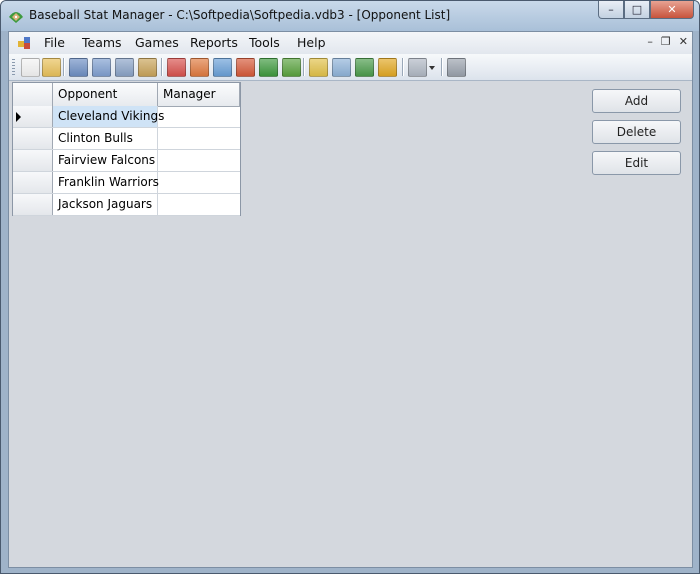  What do you see at coordinates (268, 67) in the screenshot?
I see `baseball-field-icon` at bounding box center [268, 67].